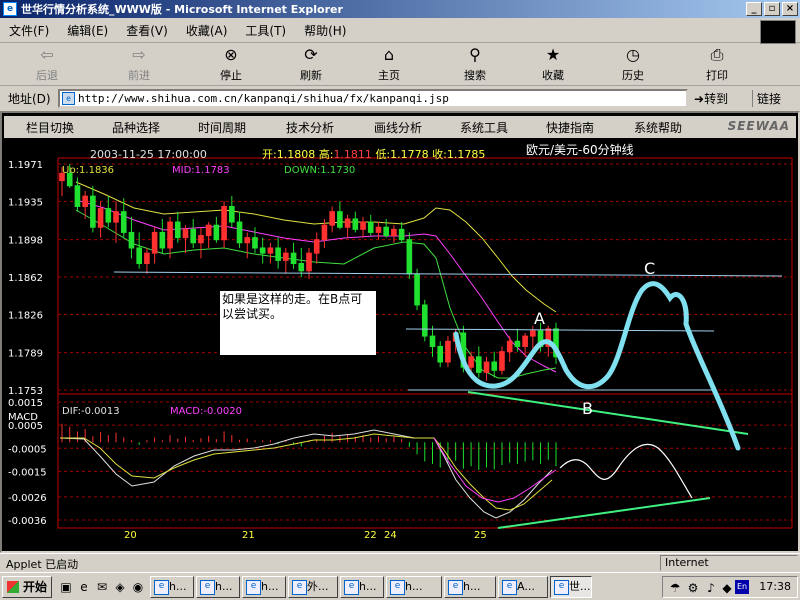 The height and width of the screenshot is (600, 800). Describe the element at coordinates (484, 127) in the screenshot. I see `app-menu-system-tools: 系统工具` at that location.